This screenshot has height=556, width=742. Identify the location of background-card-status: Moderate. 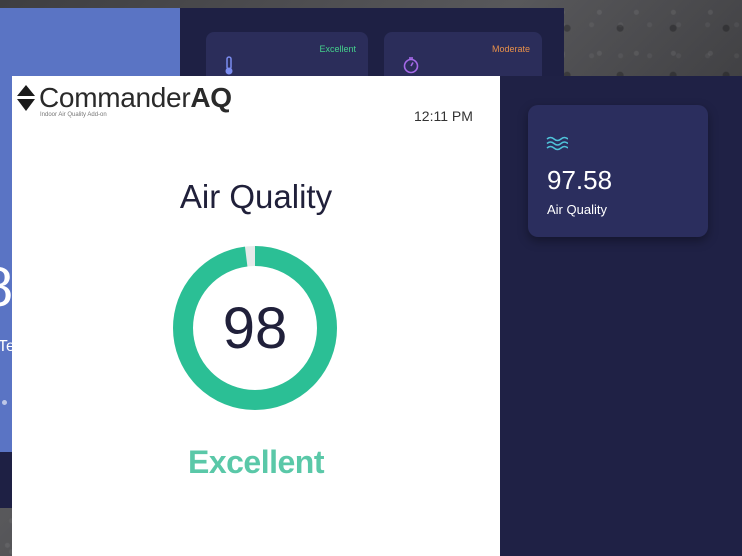
(510, 49).